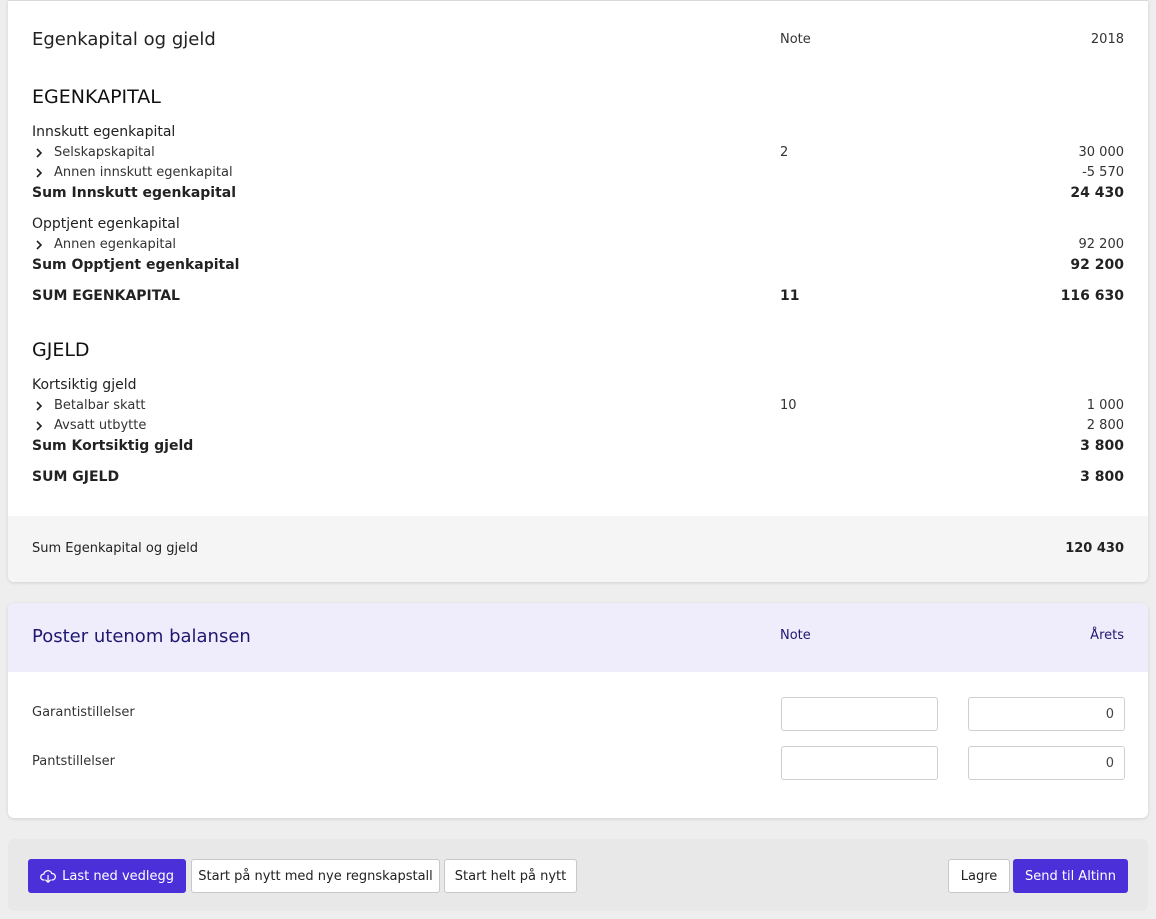 The height and width of the screenshot is (919, 1156). What do you see at coordinates (795, 635) in the screenshot?
I see `off-balance-note-header: Note` at bounding box center [795, 635].